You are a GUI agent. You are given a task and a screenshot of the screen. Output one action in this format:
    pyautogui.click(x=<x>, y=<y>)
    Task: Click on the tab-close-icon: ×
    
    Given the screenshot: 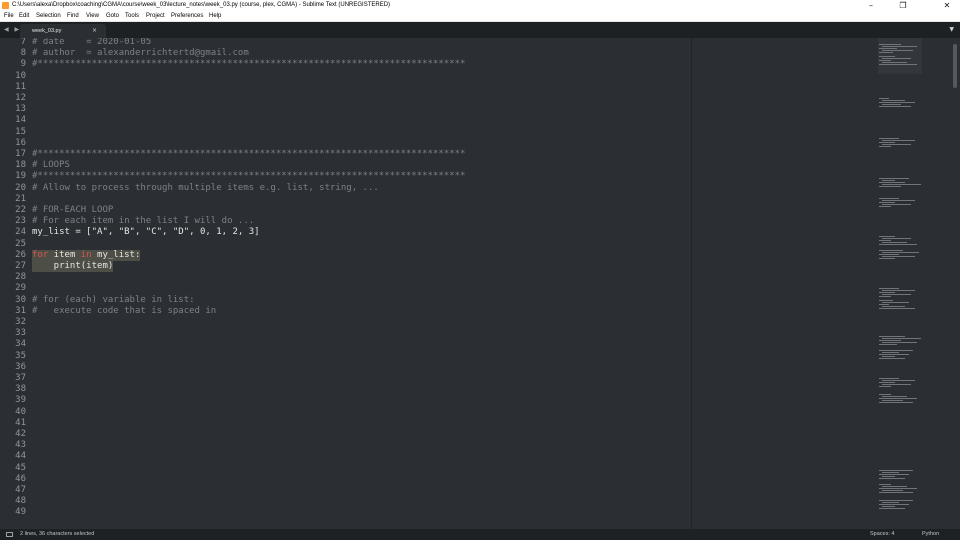 What is the action you would take?
    pyautogui.click(x=94, y=31)
    